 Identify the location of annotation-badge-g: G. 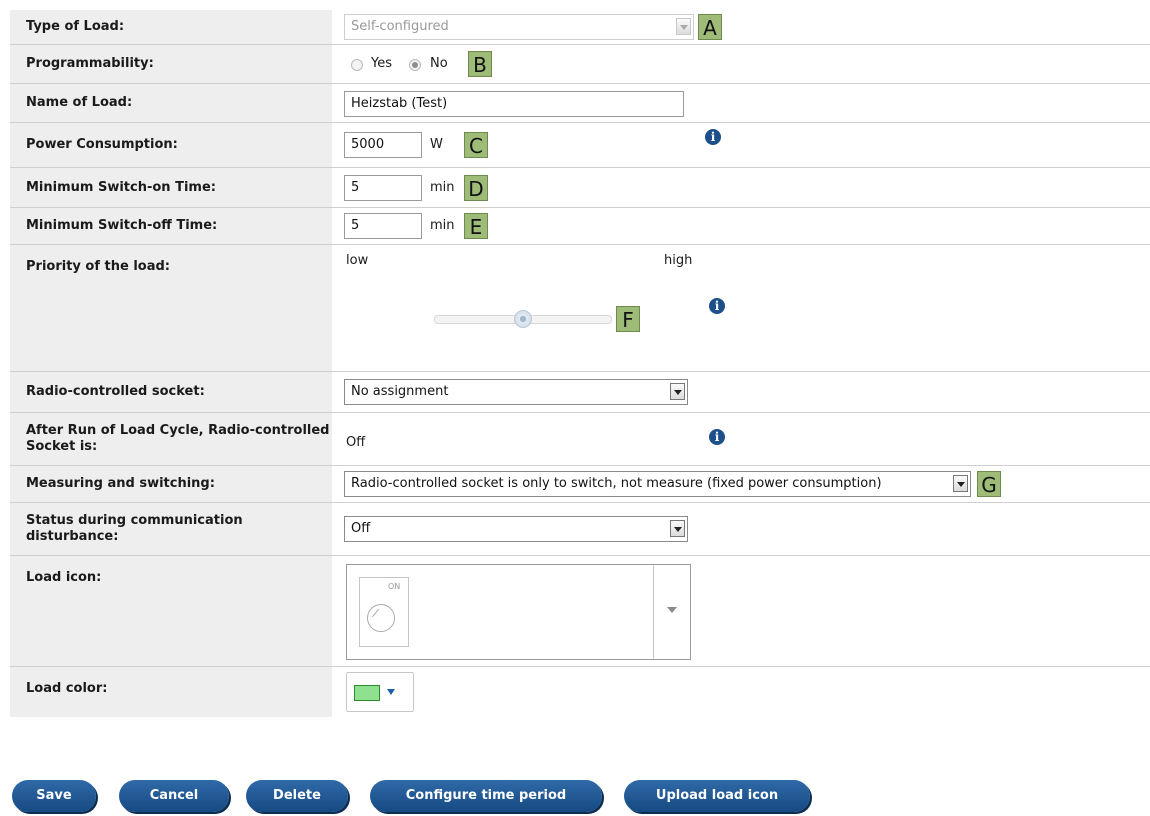
(989, 484).